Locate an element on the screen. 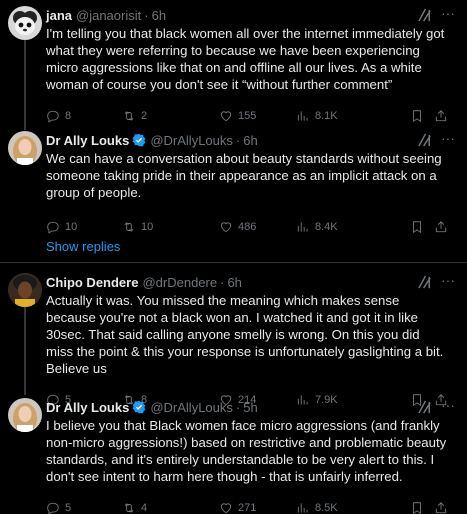  tweet-header: Chipo Dendere @drDendere · 6h is located at coordinates (249, 282).